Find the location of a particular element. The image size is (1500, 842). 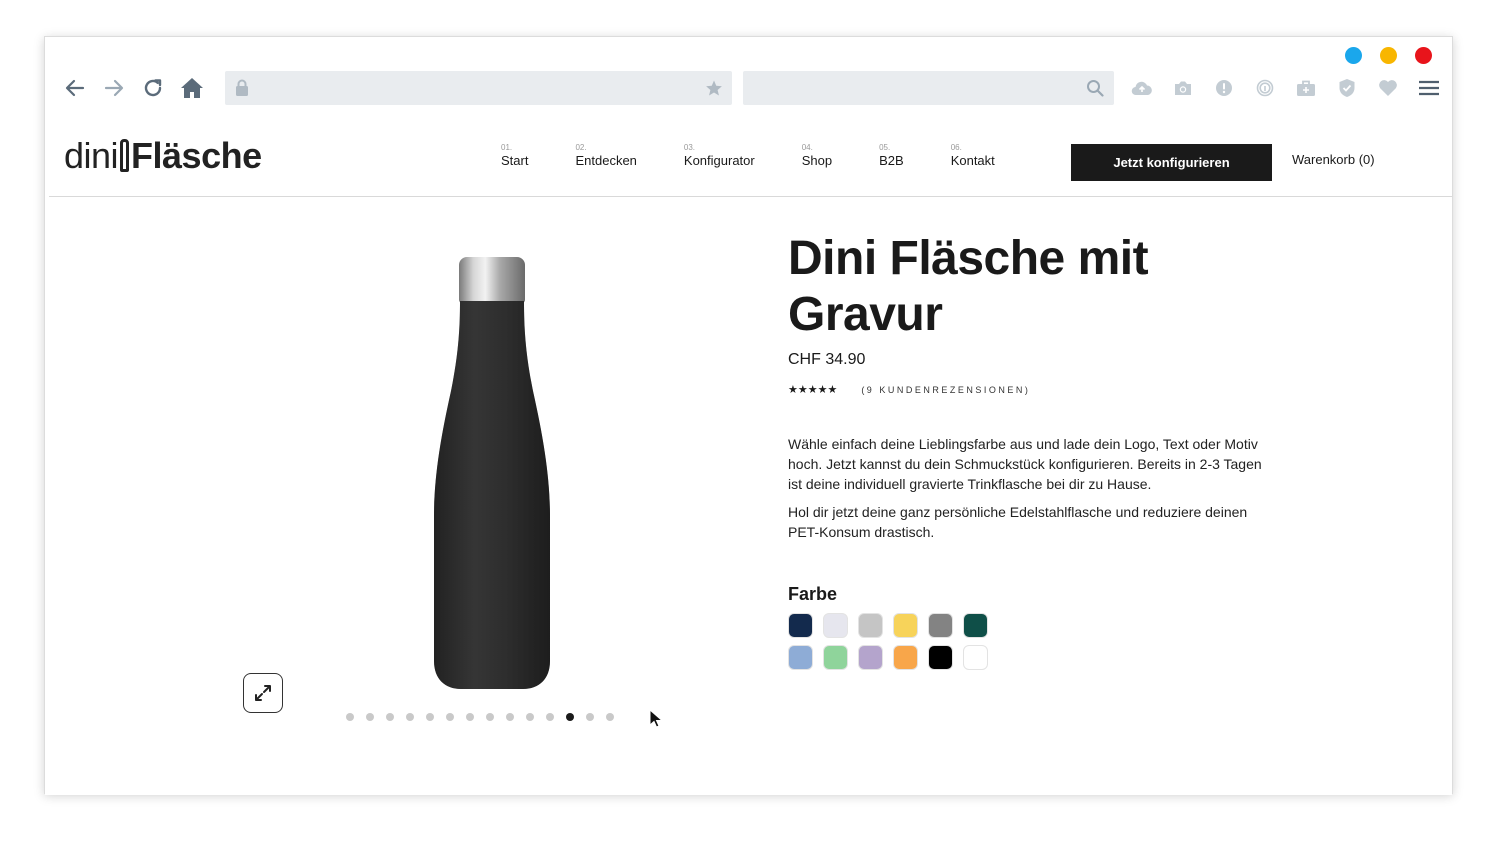

briefcase-icon is located at coordinates (1306, 88).